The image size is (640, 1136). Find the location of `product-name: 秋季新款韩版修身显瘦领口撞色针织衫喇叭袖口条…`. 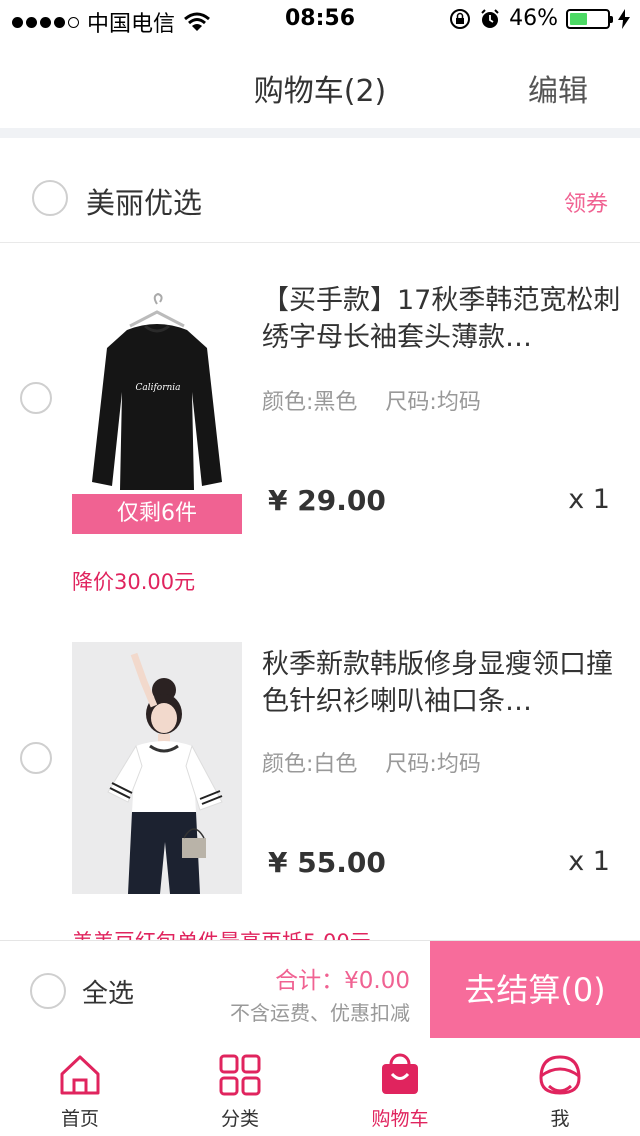

product-name: 秋季新款韩版修身显瘦领口撞色针织衫喇叭袖口条… is located at coordinates (442, 683).